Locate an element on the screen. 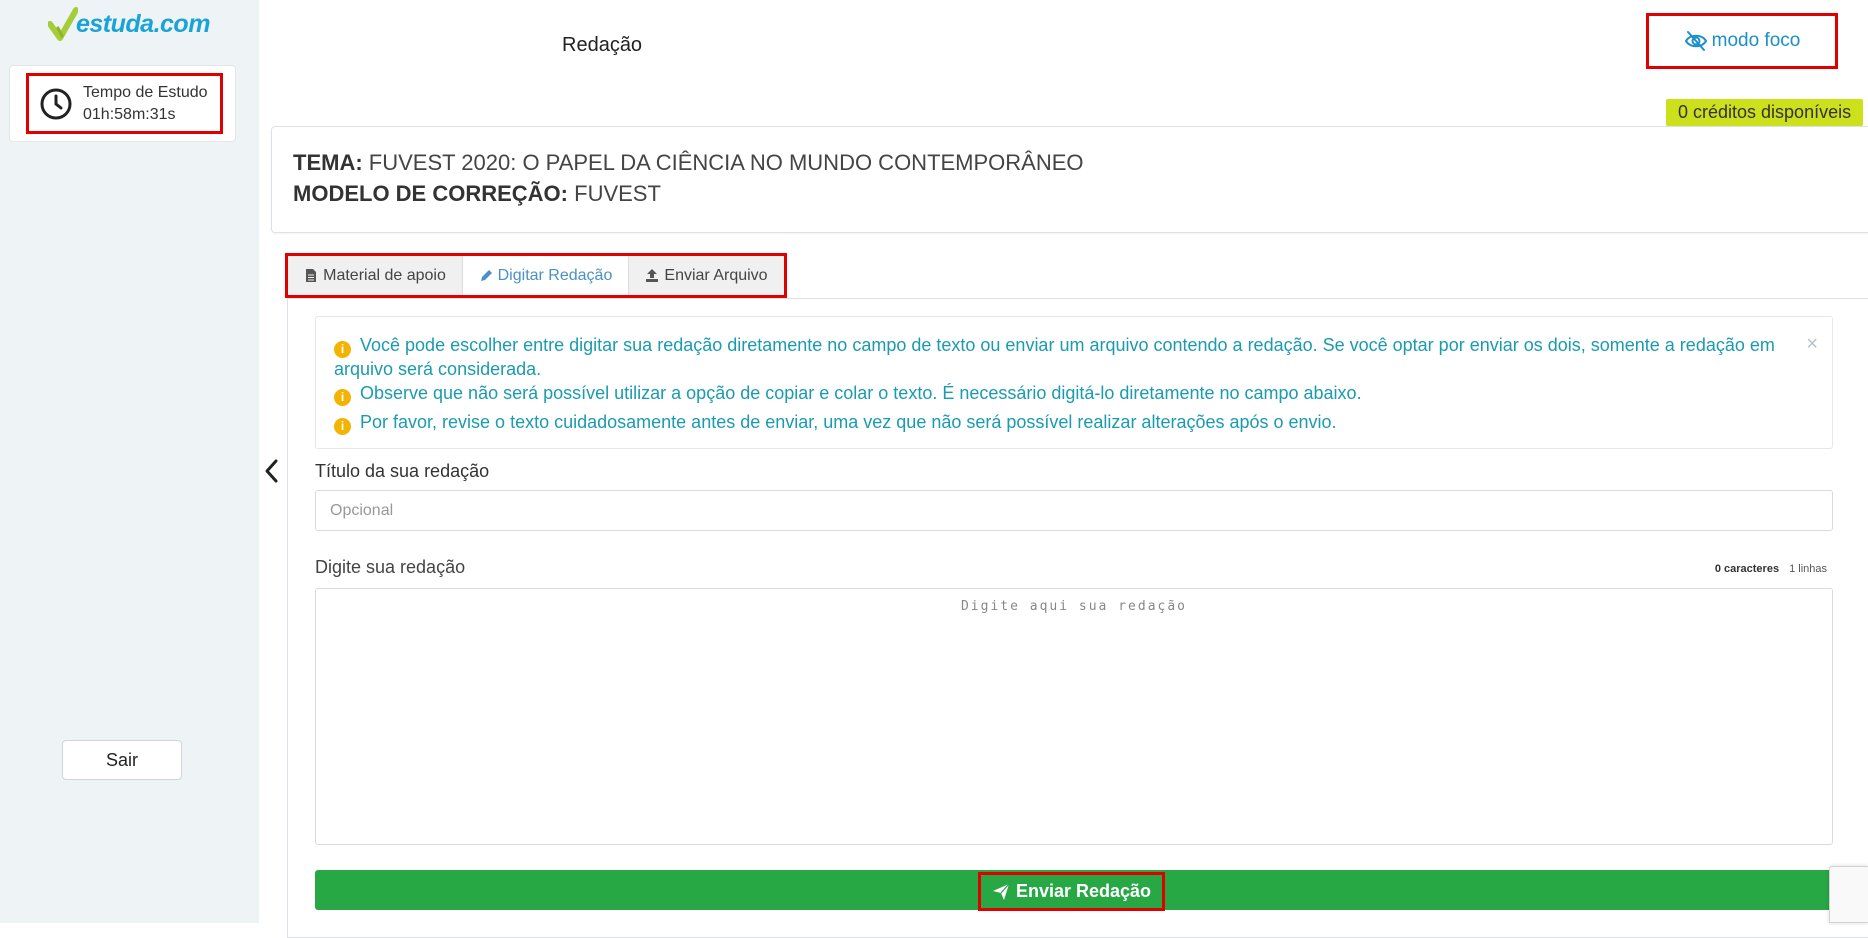  chevron-left-icon is located at coordinates (271, 471).